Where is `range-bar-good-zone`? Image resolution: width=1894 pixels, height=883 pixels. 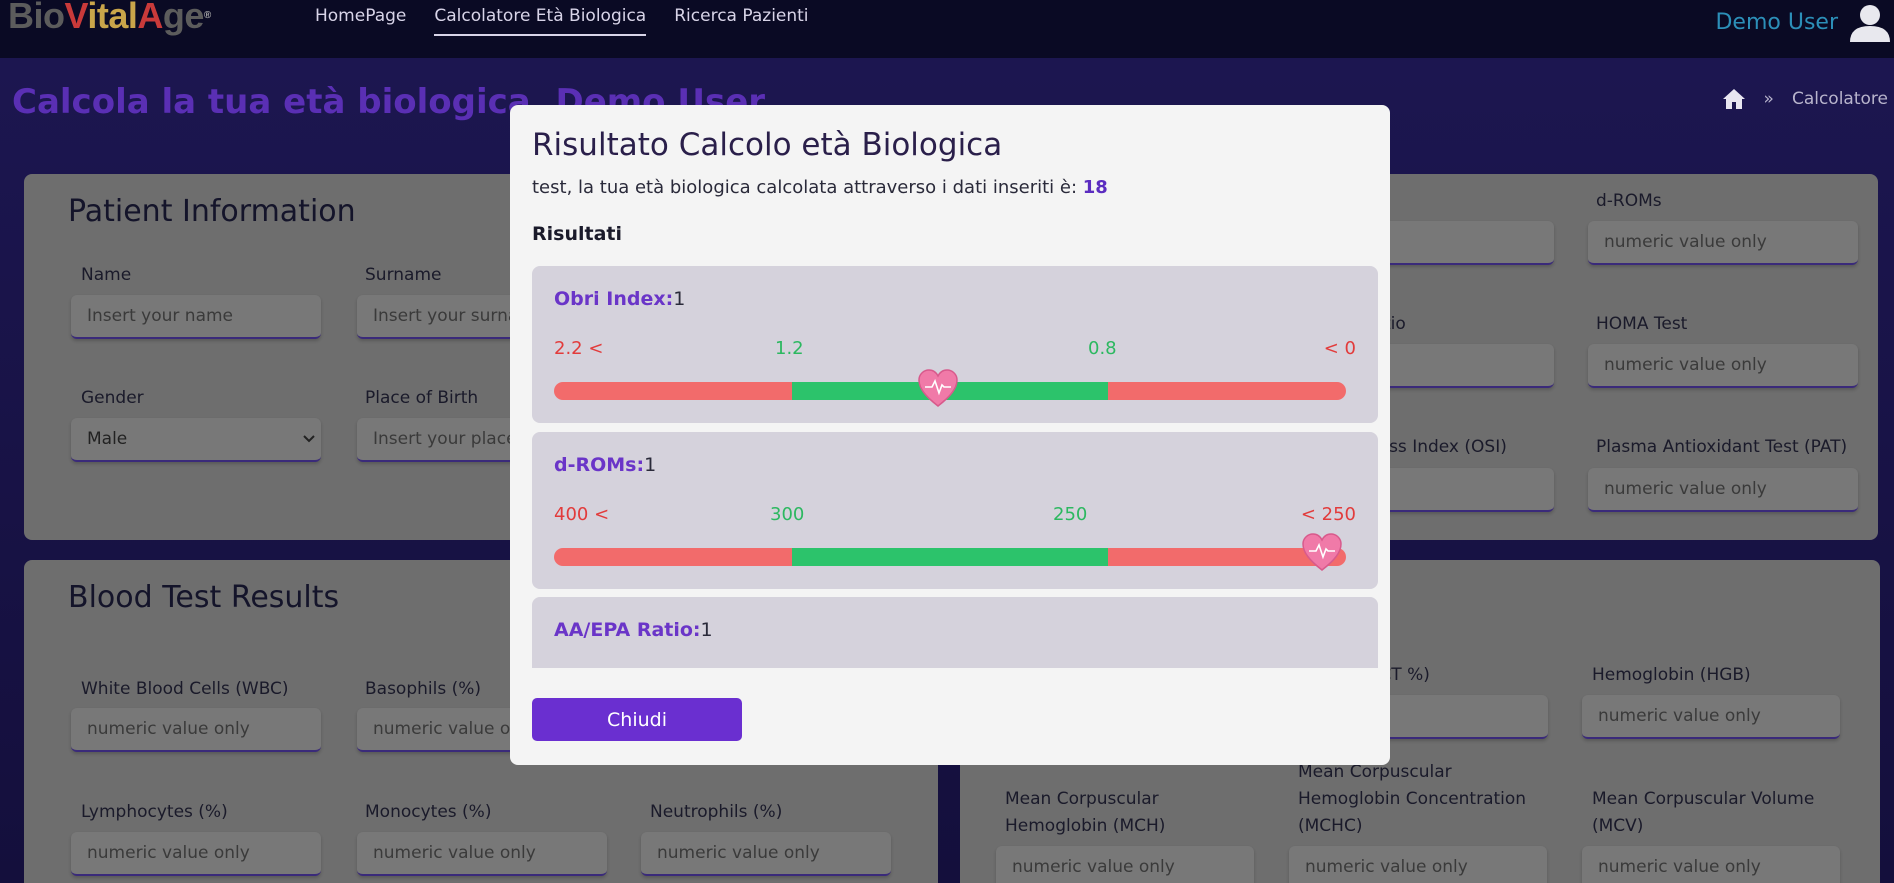 range-bar-good-zone is located at coordinates (950, 557).